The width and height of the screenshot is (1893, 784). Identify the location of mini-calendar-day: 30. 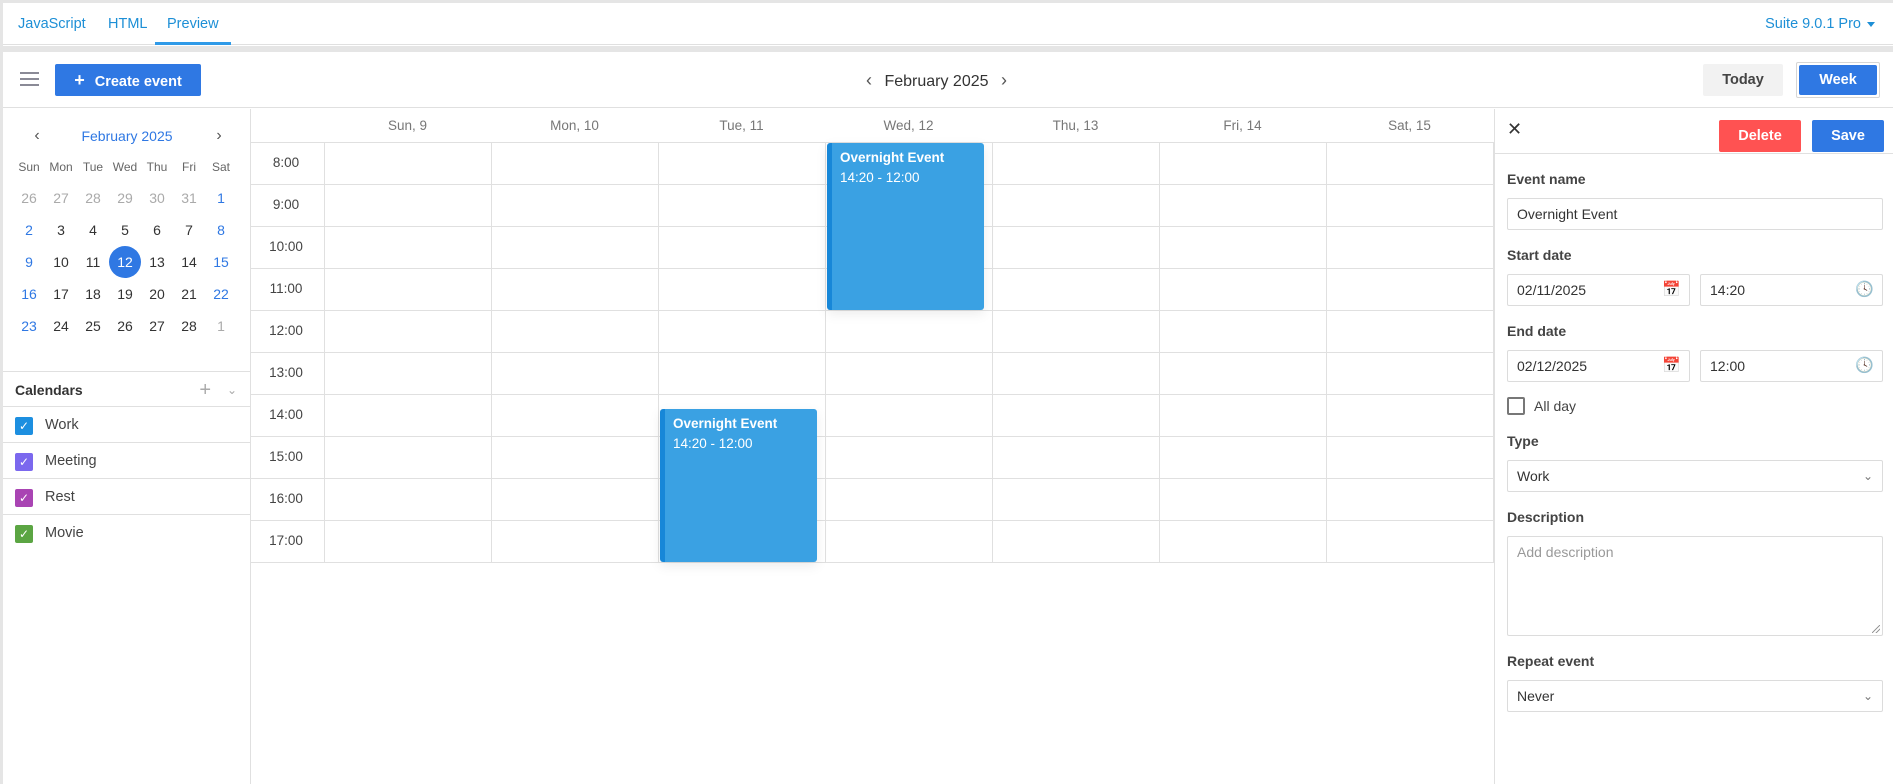
(157, 198).